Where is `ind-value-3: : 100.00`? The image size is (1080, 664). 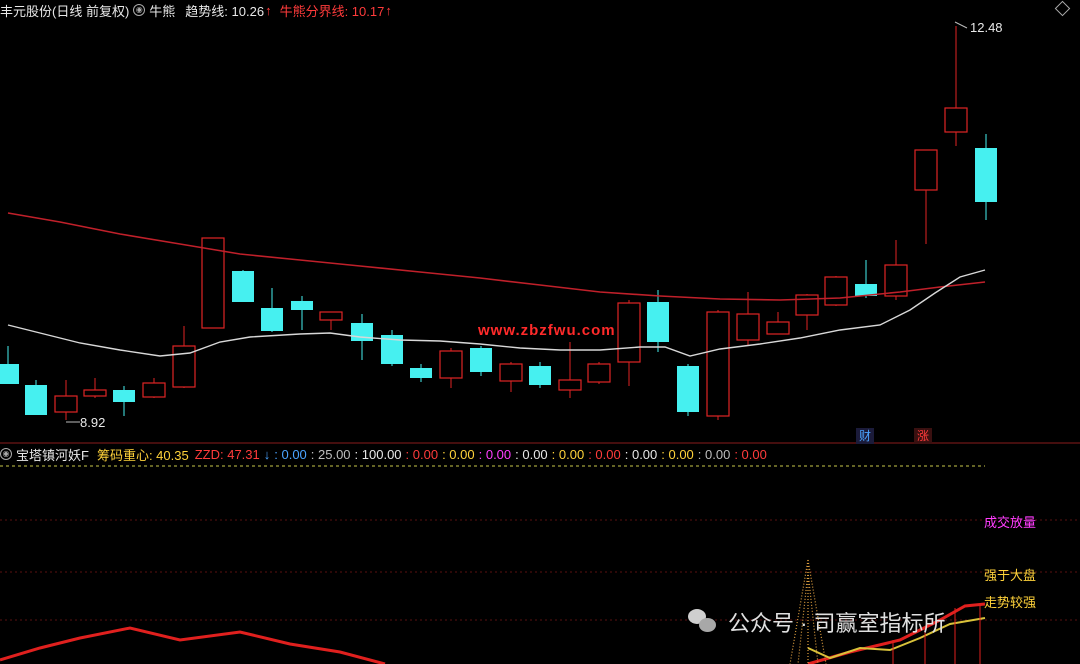 ind-value-3: : 100.00 is located at coordinates (378, 454).